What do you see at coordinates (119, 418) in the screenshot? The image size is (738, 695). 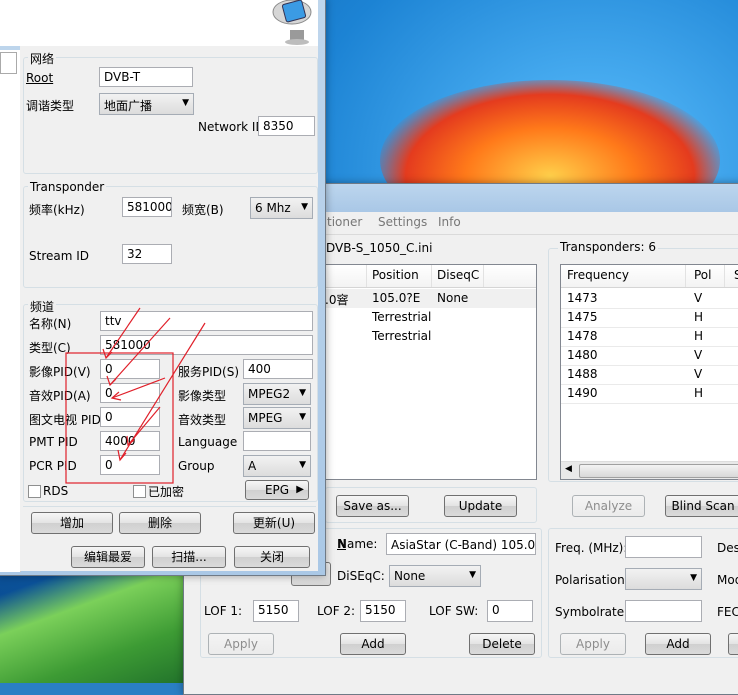 I see `annotation-box` at bounding box center [119, 418].